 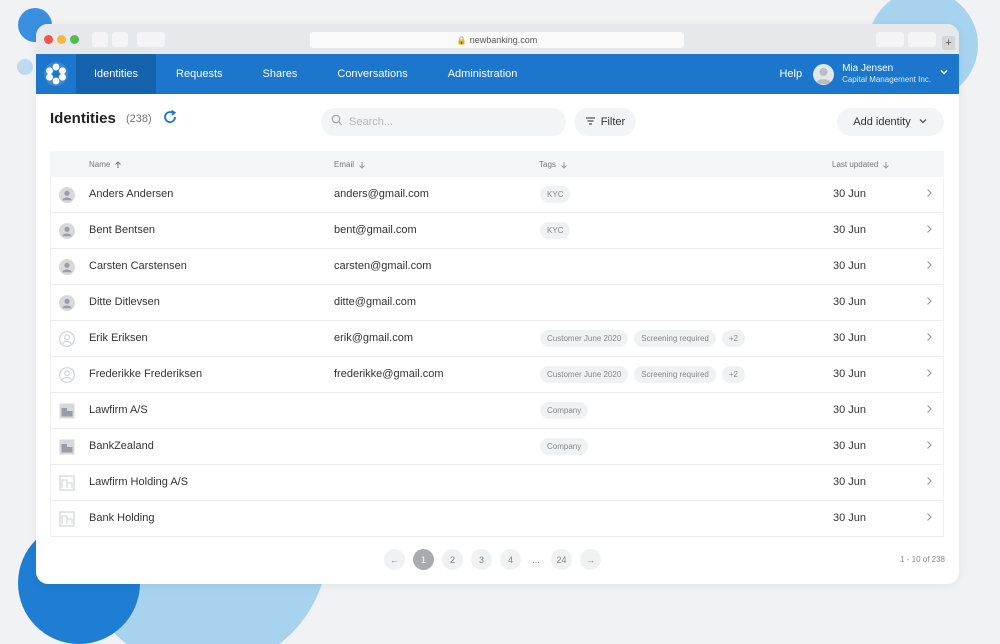 What do you see at coordinates (553, 164) in the screenshot?
I see `column-tags: Tags` at bounding box center [553, 164].